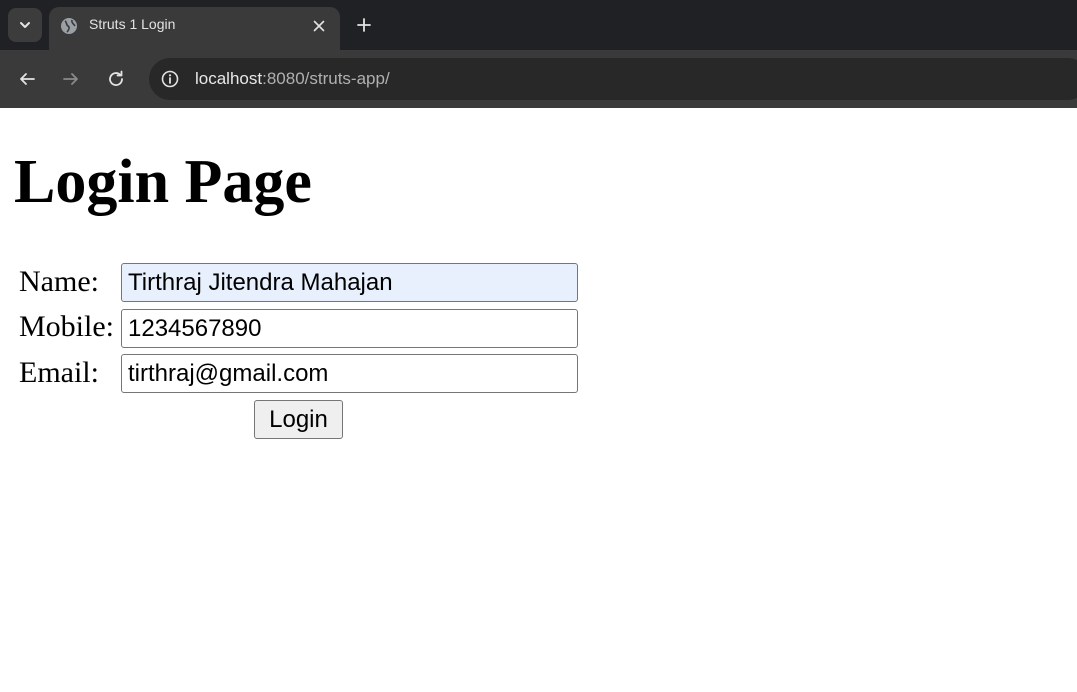  I want to click on plus-icon, so click(364, 25).